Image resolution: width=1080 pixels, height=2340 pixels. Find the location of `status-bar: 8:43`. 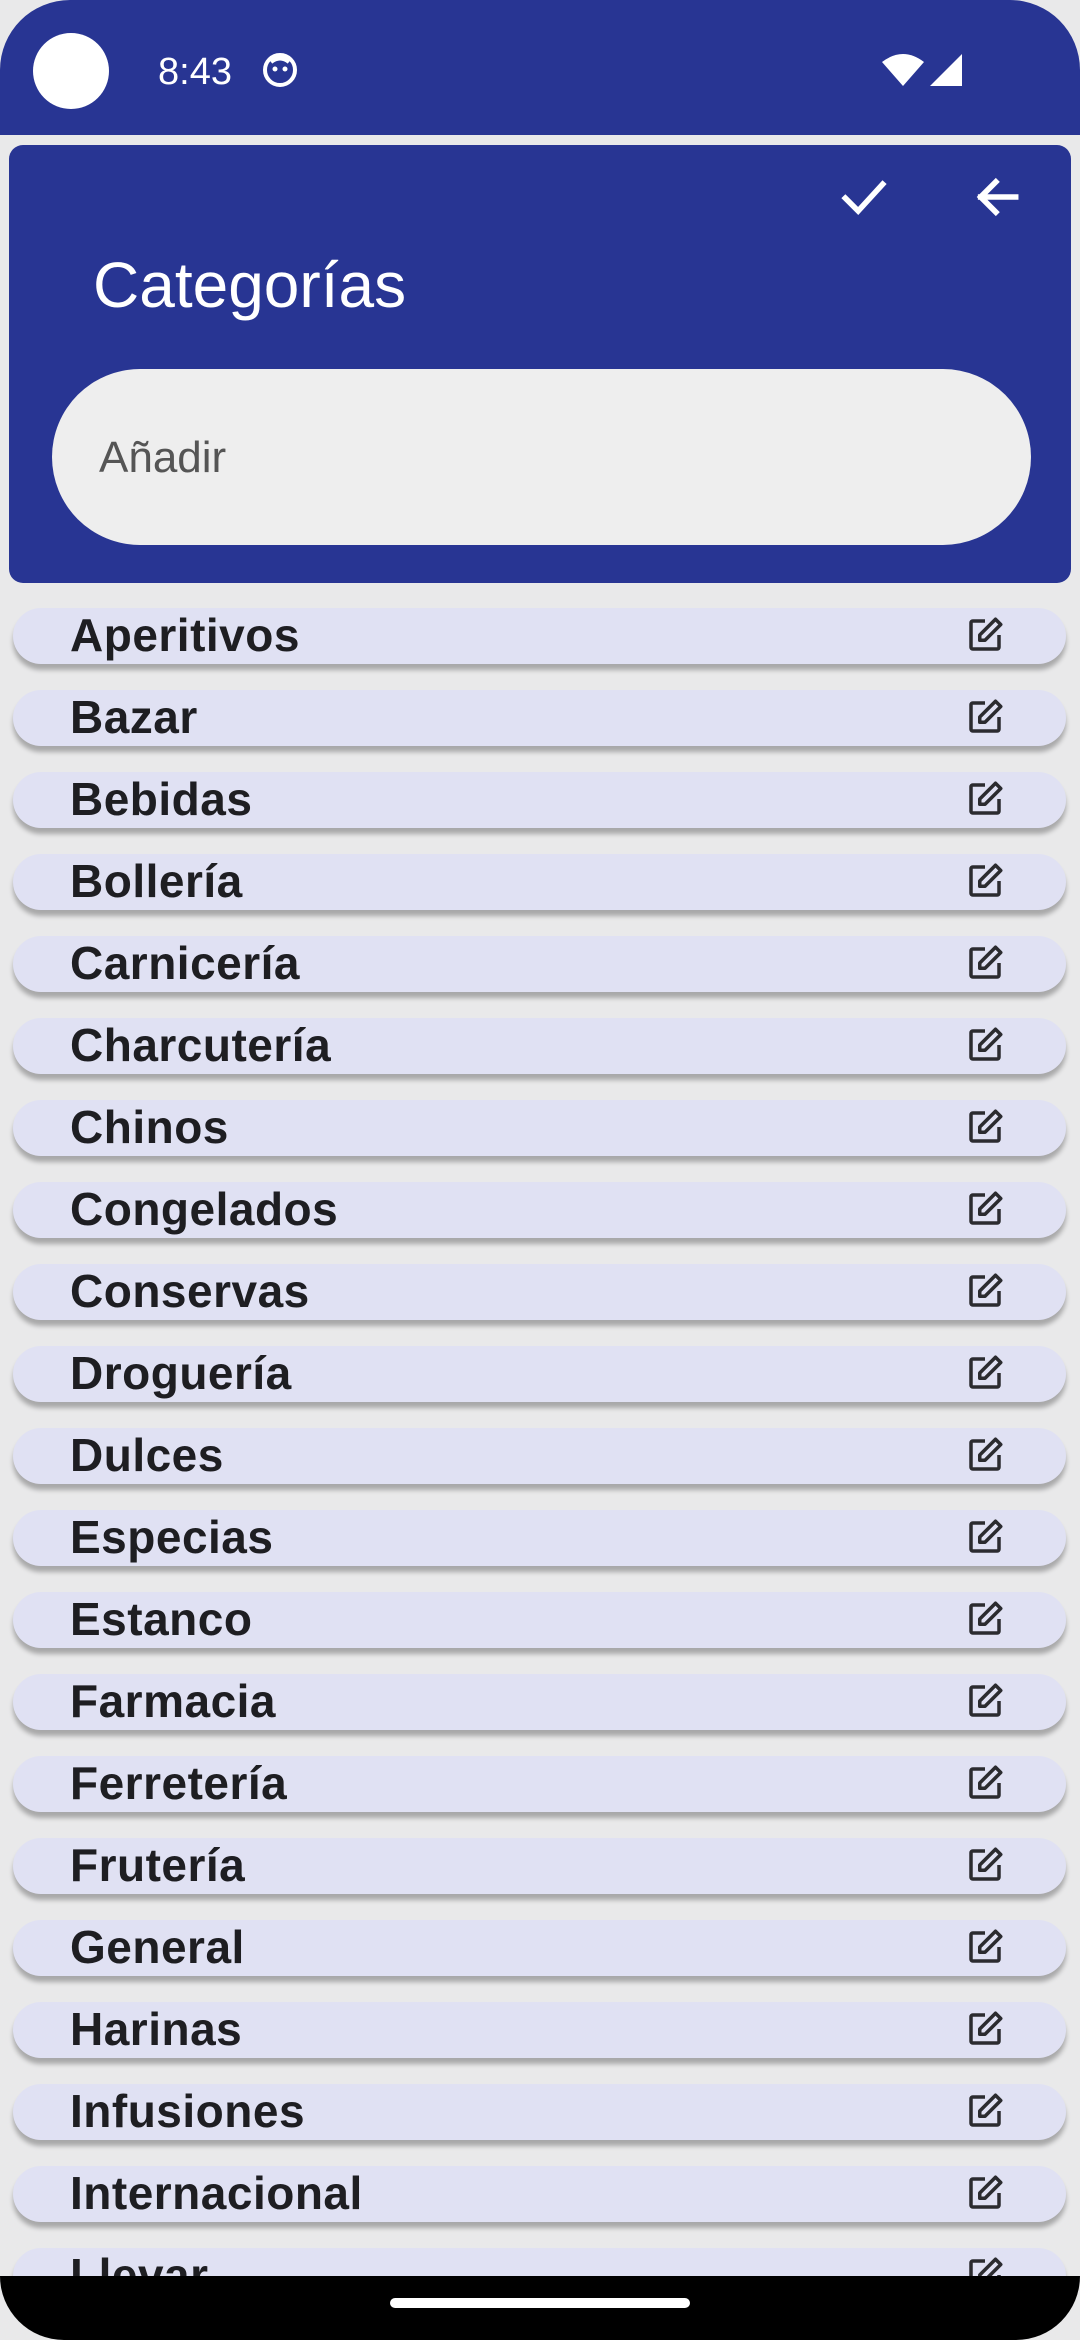

status-bar: 8:43 is located at coordinates (540, 67).